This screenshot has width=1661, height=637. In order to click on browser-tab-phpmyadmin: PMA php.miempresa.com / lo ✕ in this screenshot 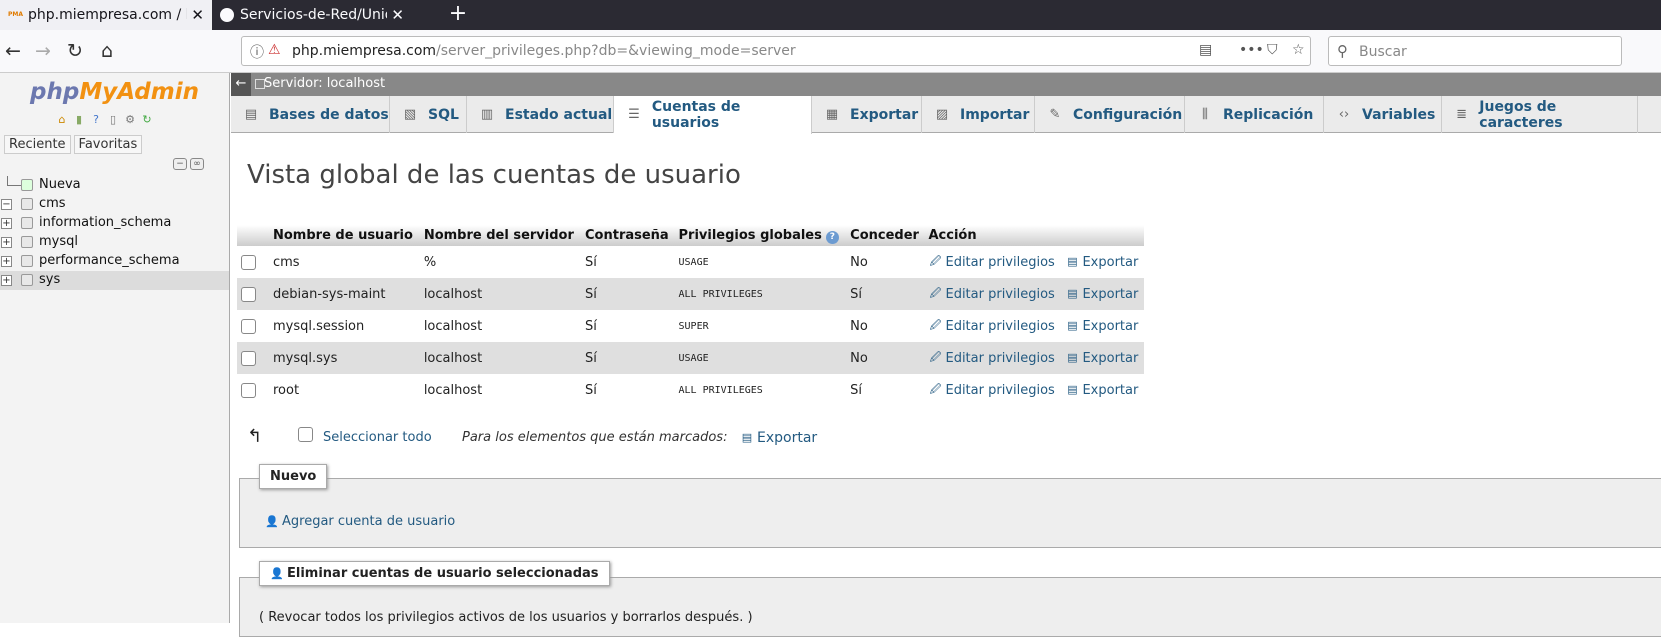, I will do `click(106, 15)`.